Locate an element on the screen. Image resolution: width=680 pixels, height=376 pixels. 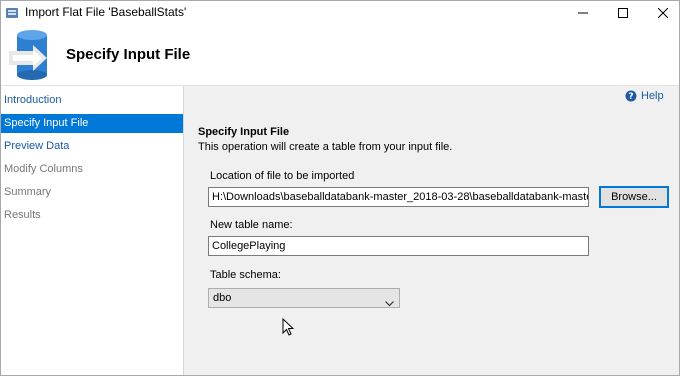
table-name-input: CollegePlaying is located at coordinates (398, 246).